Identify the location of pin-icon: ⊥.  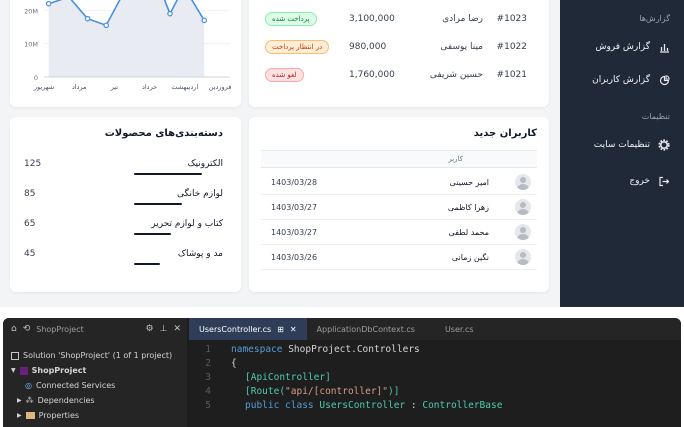
(164, 329).